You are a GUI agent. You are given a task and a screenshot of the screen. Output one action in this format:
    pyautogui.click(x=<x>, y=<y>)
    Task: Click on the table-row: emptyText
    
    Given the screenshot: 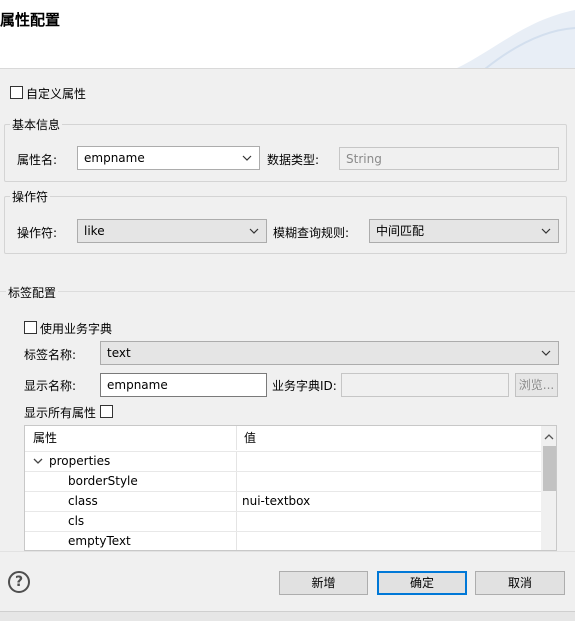 What is the action you would take?
    pyautogui.click(x=283, y=540)
    